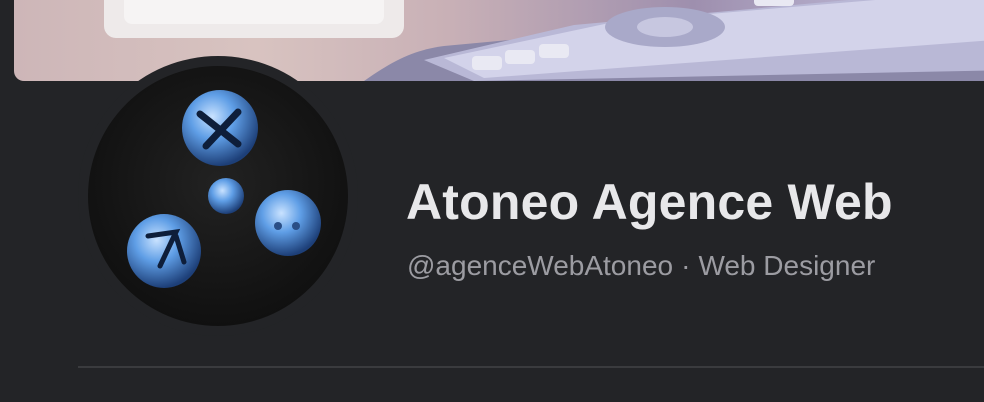 The image size is (984, 402). What do you see at coordinates (531, 367) in the screenshot?
I see `divider` at bounding box center [531, 367].